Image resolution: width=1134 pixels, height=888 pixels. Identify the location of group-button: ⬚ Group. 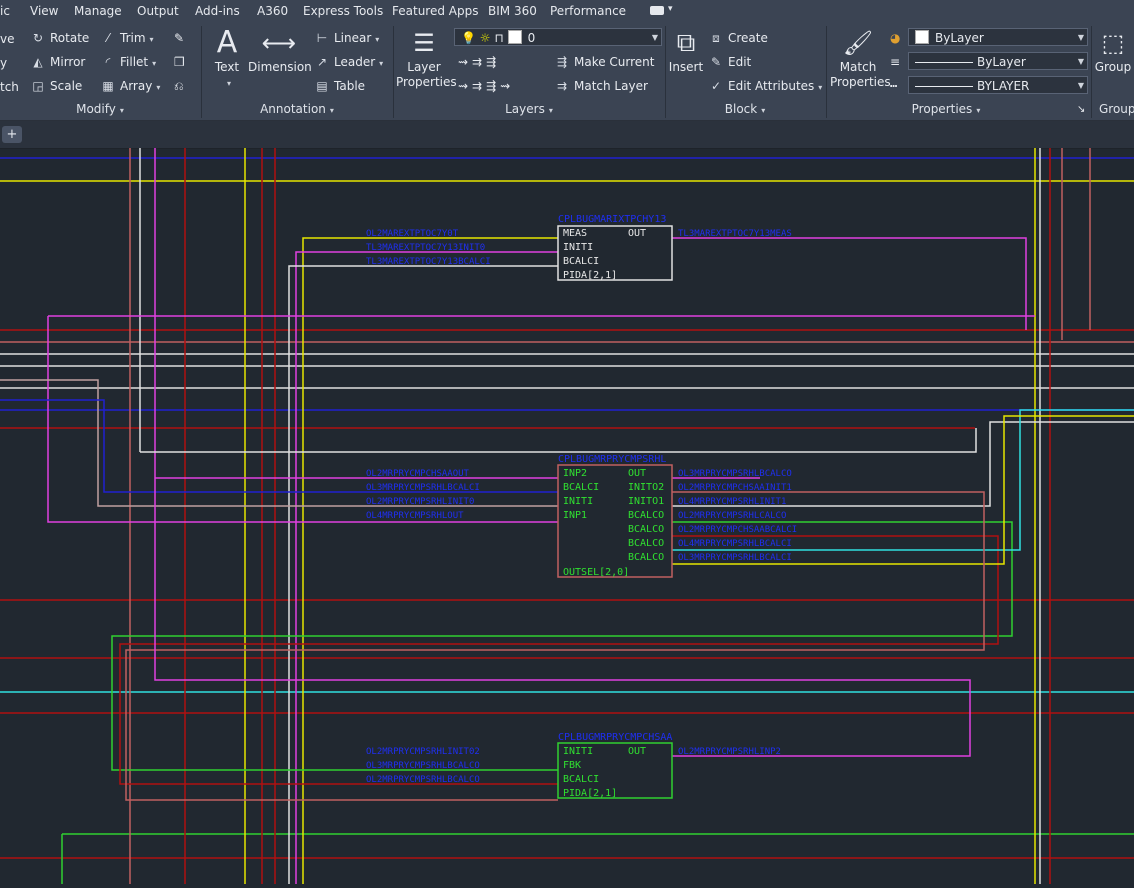
(1113, 50).